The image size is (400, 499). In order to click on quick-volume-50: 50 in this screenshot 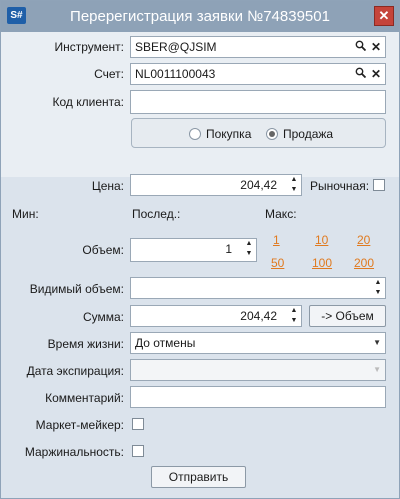, I will do `click(277, 263)`.